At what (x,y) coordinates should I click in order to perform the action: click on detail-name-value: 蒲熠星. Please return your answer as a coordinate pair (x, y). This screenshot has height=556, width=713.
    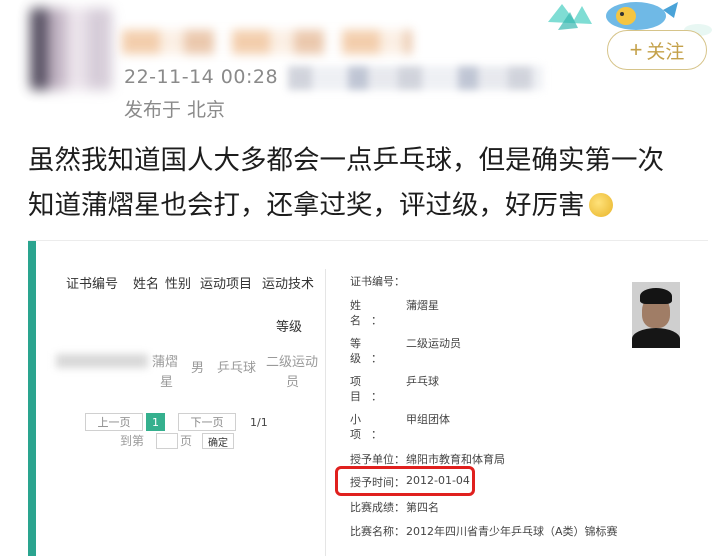
    Looking at the image, I should click on (422, 305).